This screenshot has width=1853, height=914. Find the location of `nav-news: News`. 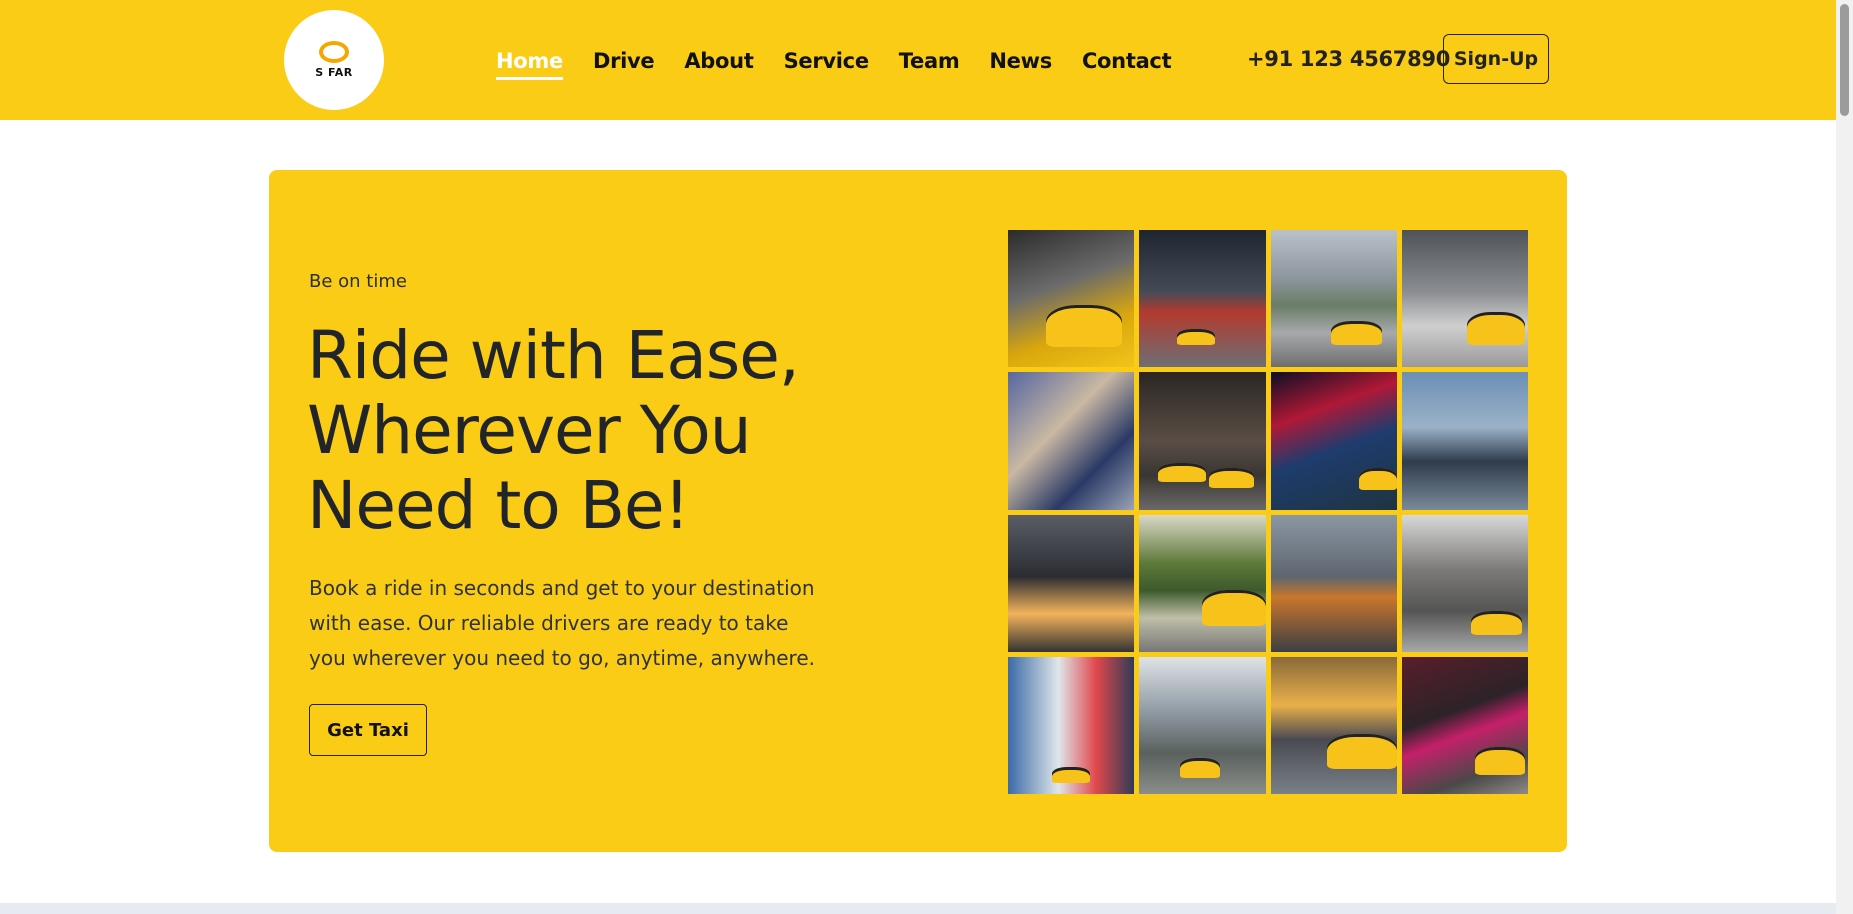

nav-news: News is located at coordinates (1020, 61).